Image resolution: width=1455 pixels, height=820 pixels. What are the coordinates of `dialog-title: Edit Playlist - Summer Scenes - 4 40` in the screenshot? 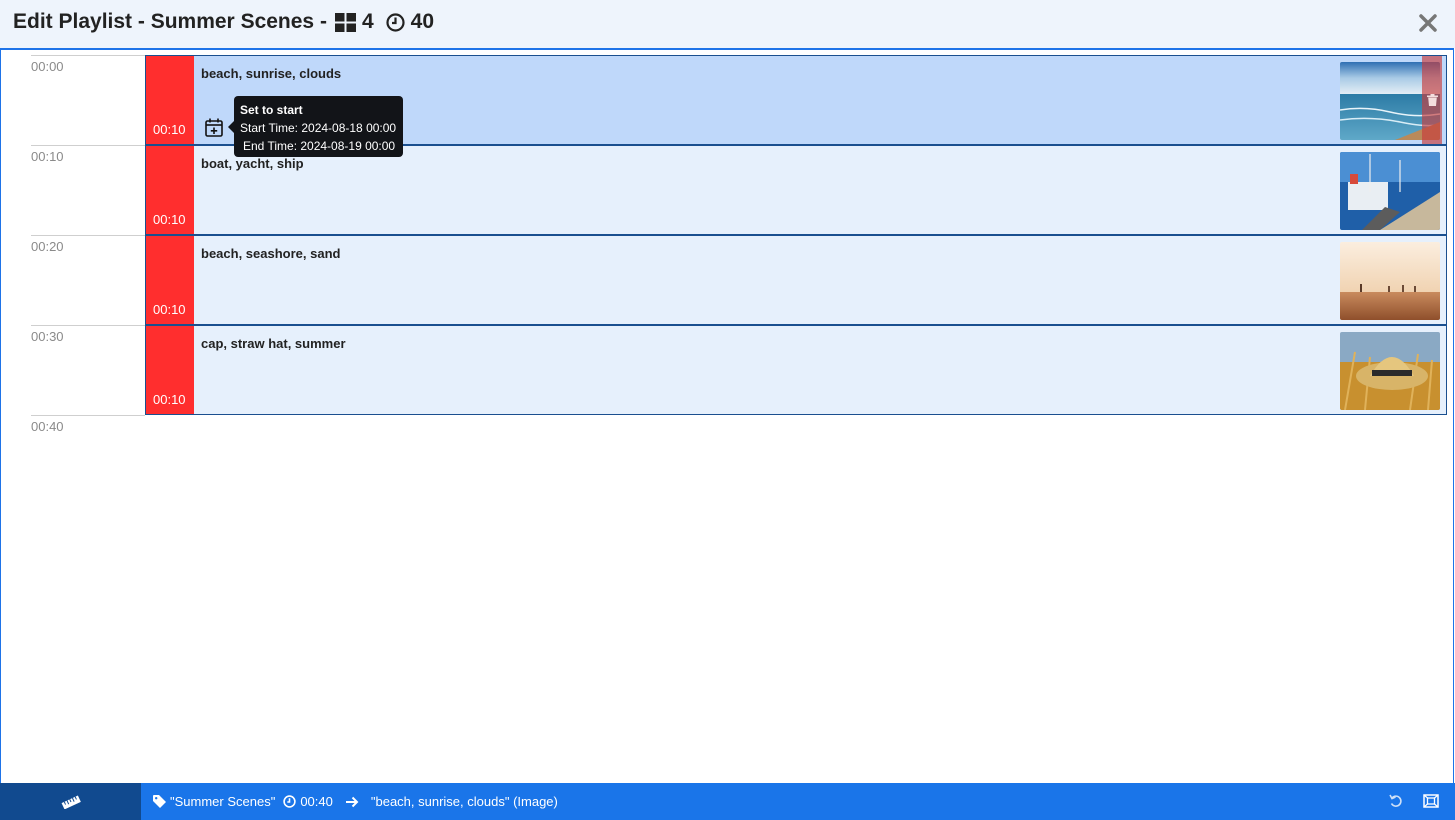 It's located at (223, 22).